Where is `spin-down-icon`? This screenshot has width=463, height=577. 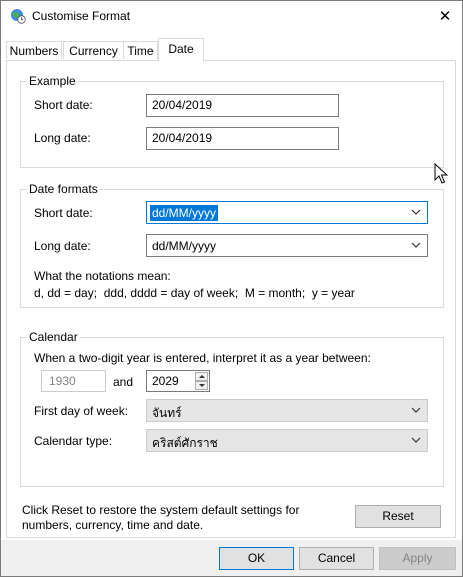 spin-down-icon is located at coordinates (202, 385).